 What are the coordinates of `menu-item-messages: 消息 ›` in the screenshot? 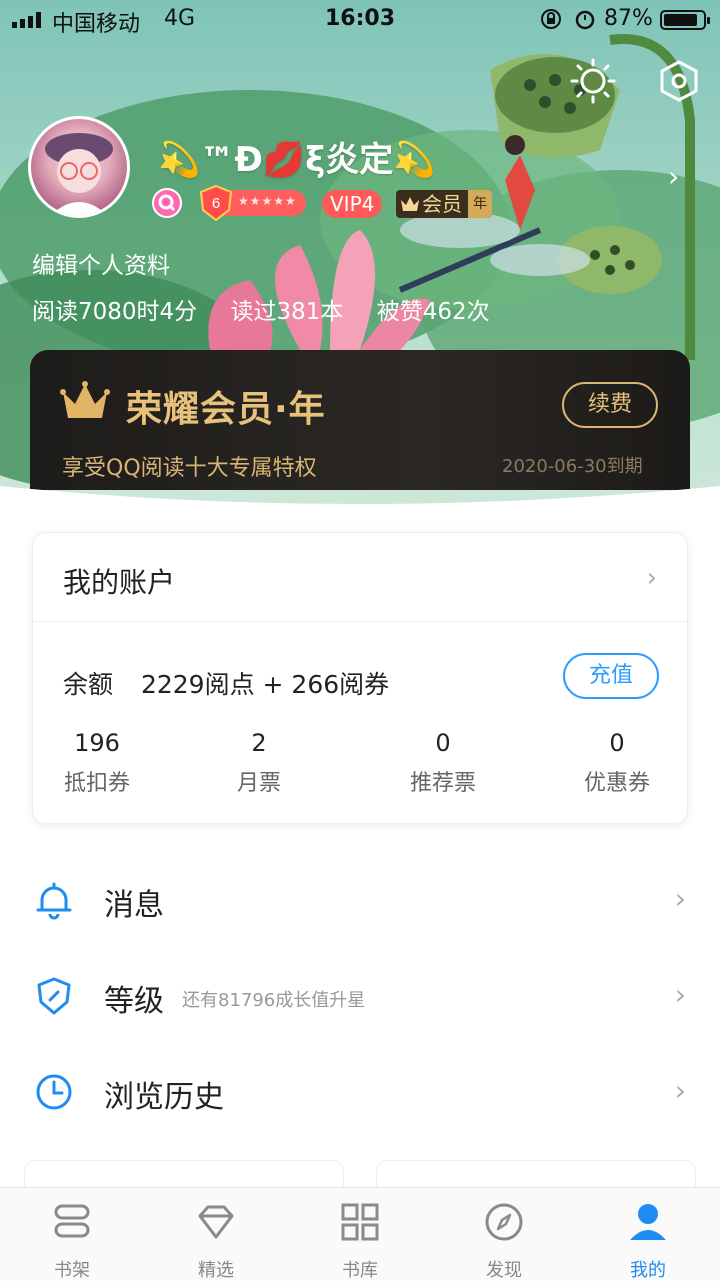 It's located at (360, 900).